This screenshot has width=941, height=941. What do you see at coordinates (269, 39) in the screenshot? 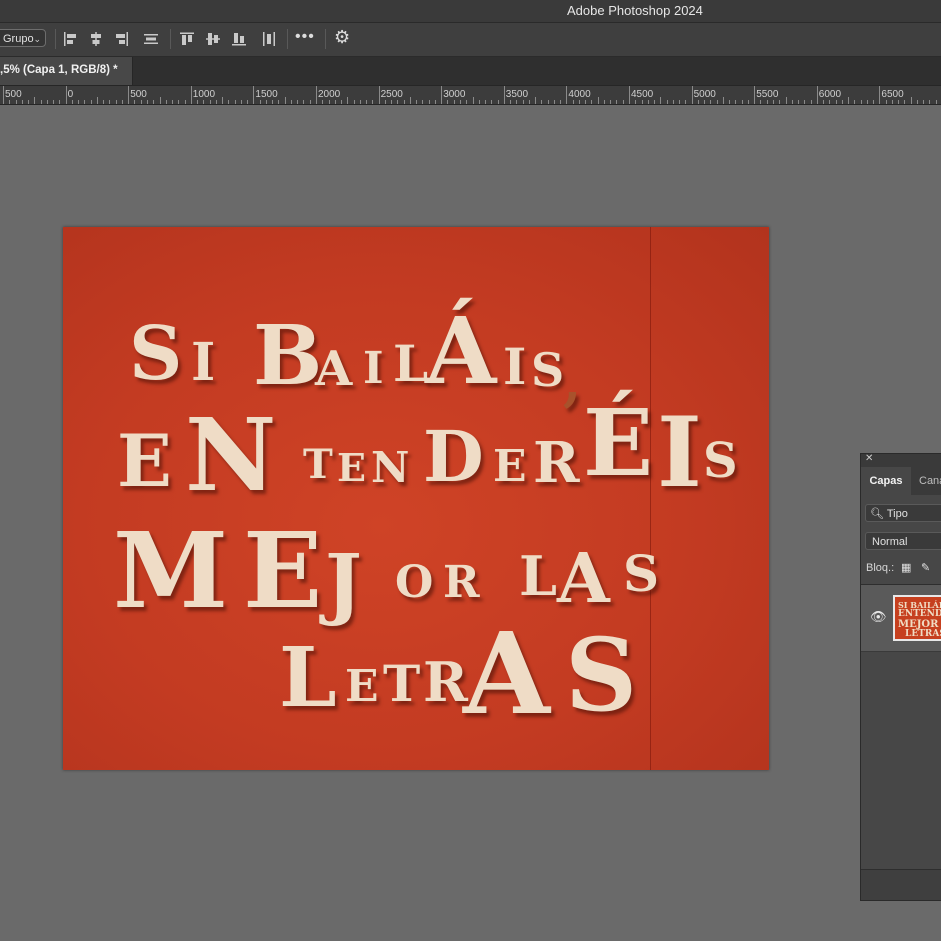
I see `distribute-vertical-icon` at bounding box center [269, 39].